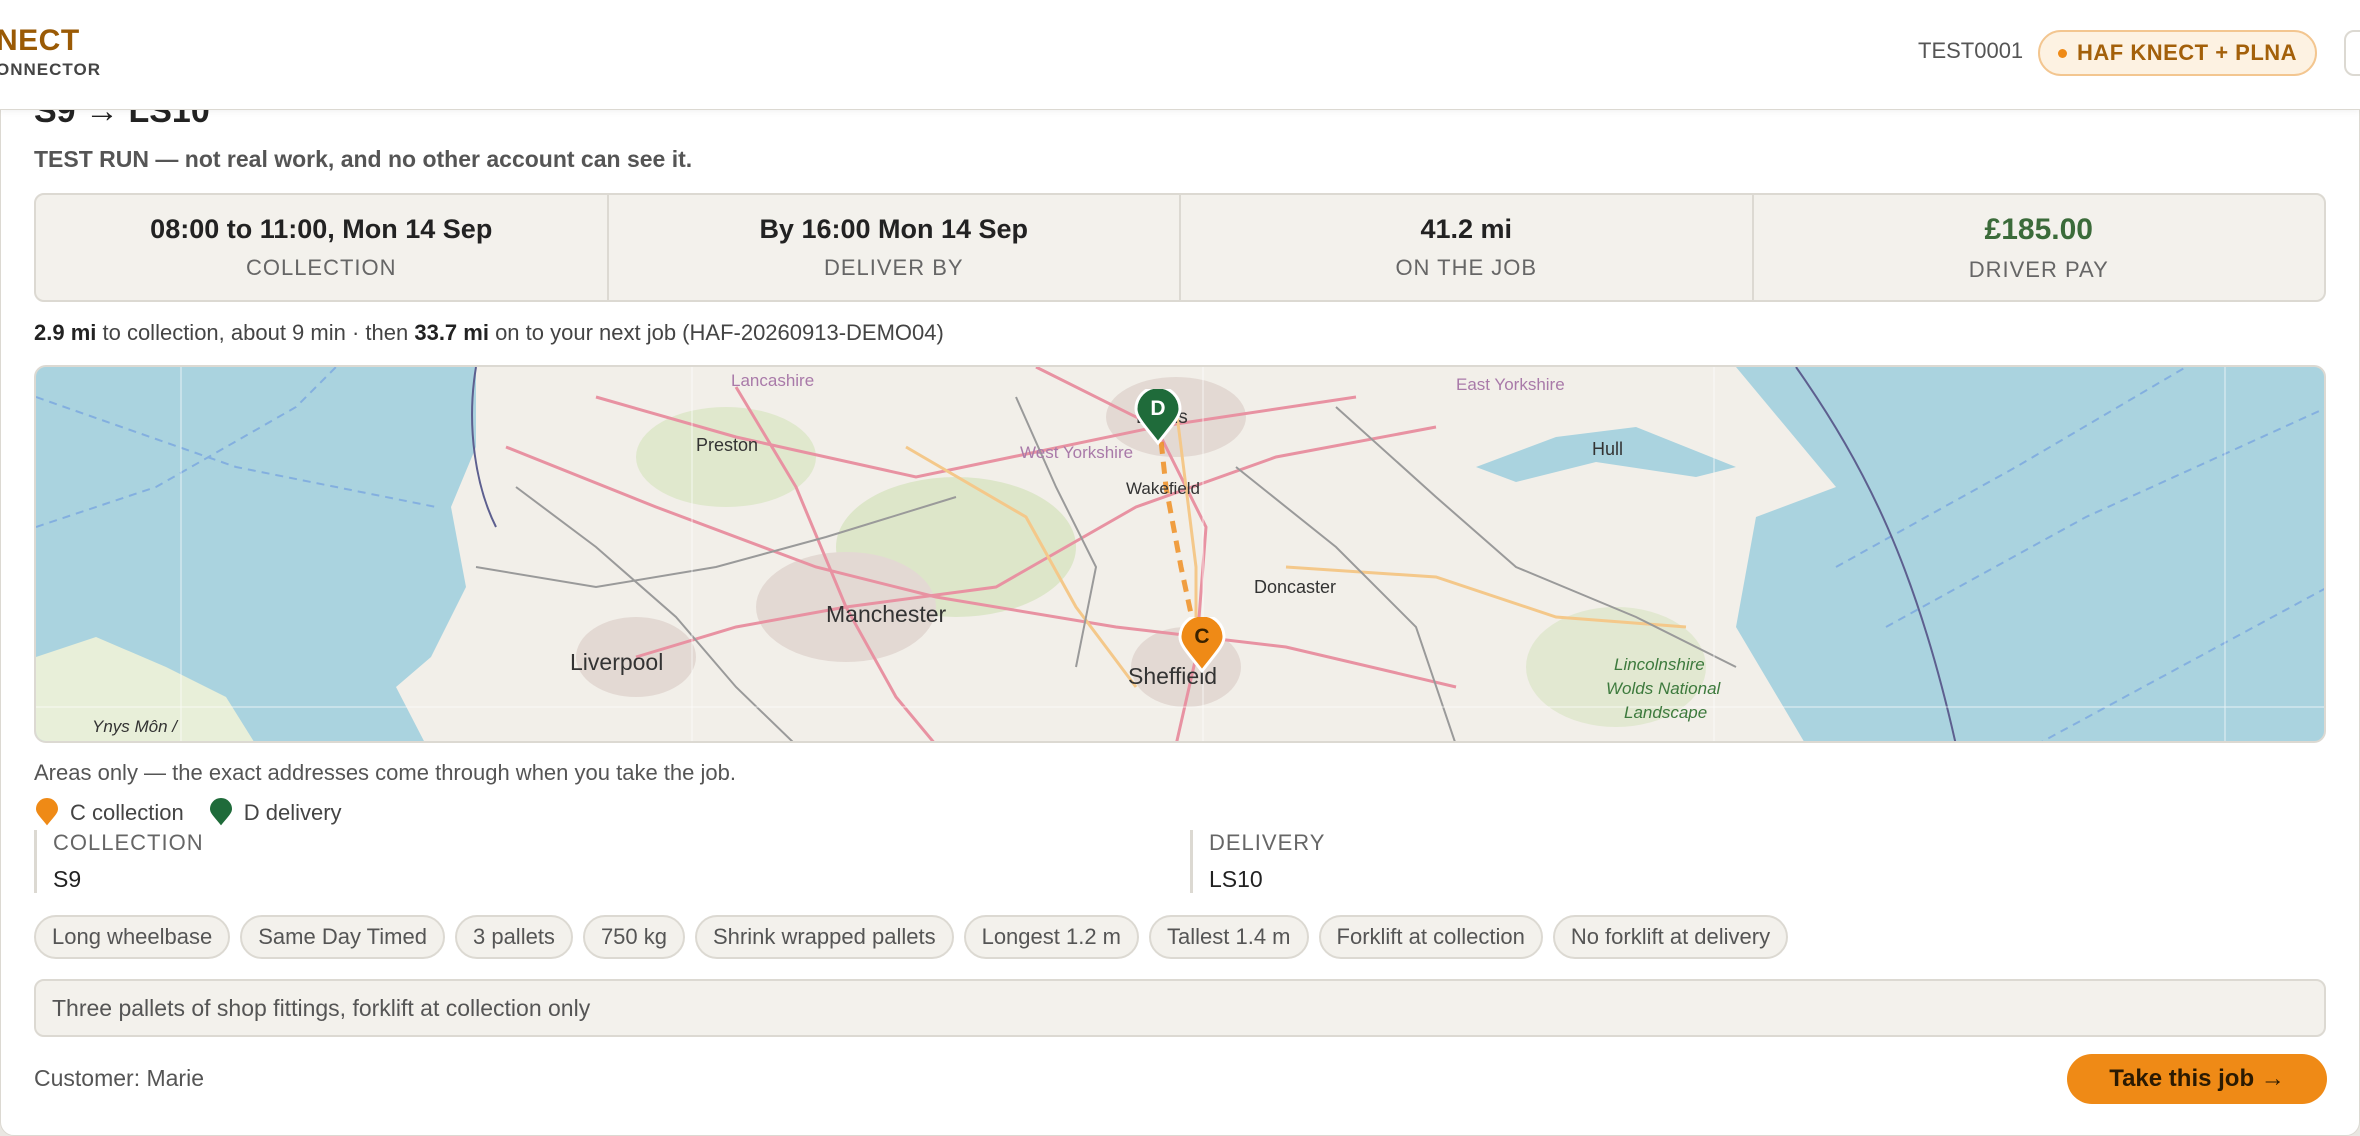 The image size is (2360, 1136). What do you see at coordinates (322, 247) in the screenshot?
I see `stat-collection: 08:00 to 11:00, Mon 14 Sep COLLECTION` at bounding box center [322, 247].